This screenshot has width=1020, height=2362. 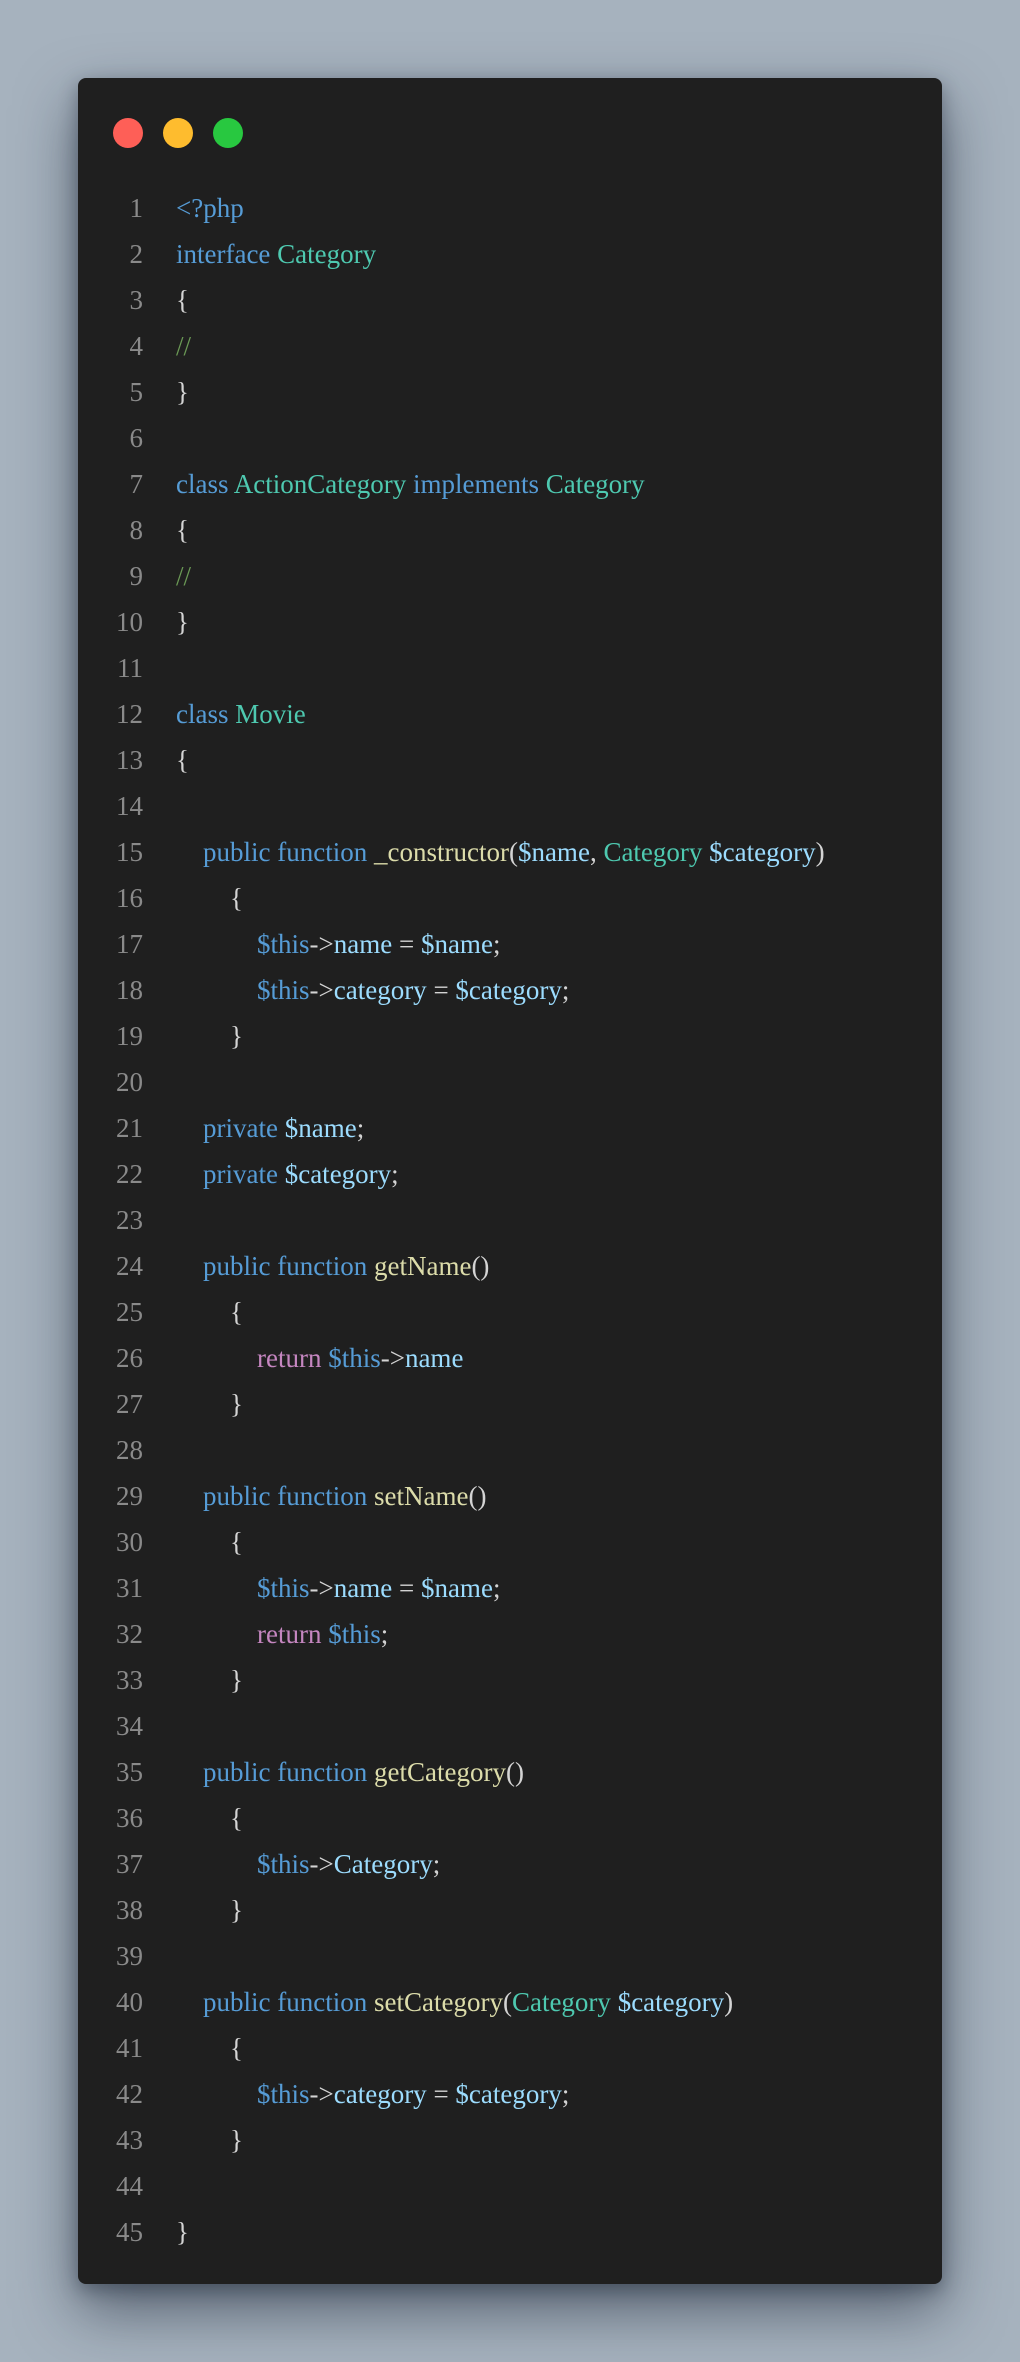 I want to click on code-token: }, so click(x=182, y=392).